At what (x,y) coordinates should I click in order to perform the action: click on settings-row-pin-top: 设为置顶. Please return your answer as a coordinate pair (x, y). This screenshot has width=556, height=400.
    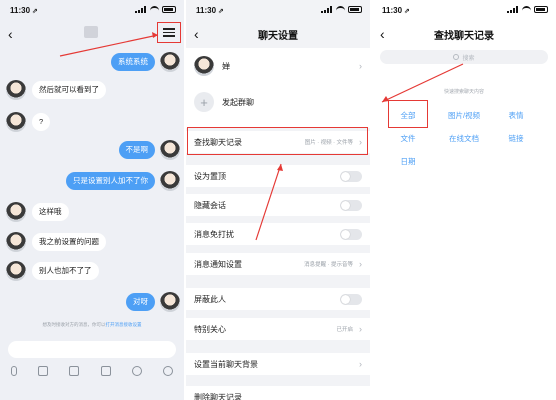
    Looking at the image, I should click on (278, 176).